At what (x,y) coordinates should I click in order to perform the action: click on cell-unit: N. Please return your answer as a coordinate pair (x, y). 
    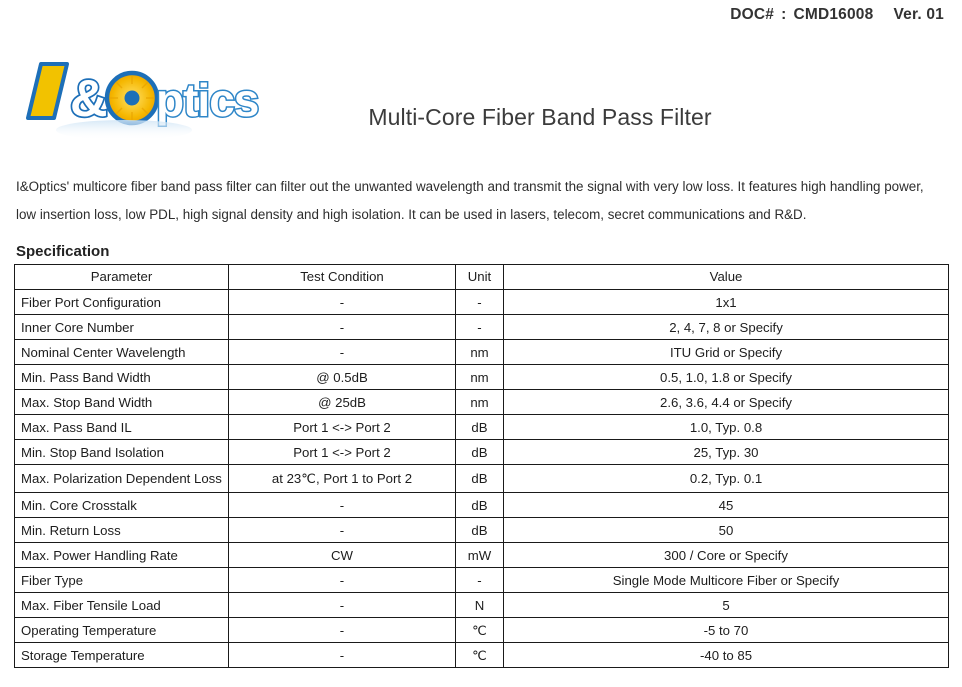
    Looking at the image, I should click on (479, 605).